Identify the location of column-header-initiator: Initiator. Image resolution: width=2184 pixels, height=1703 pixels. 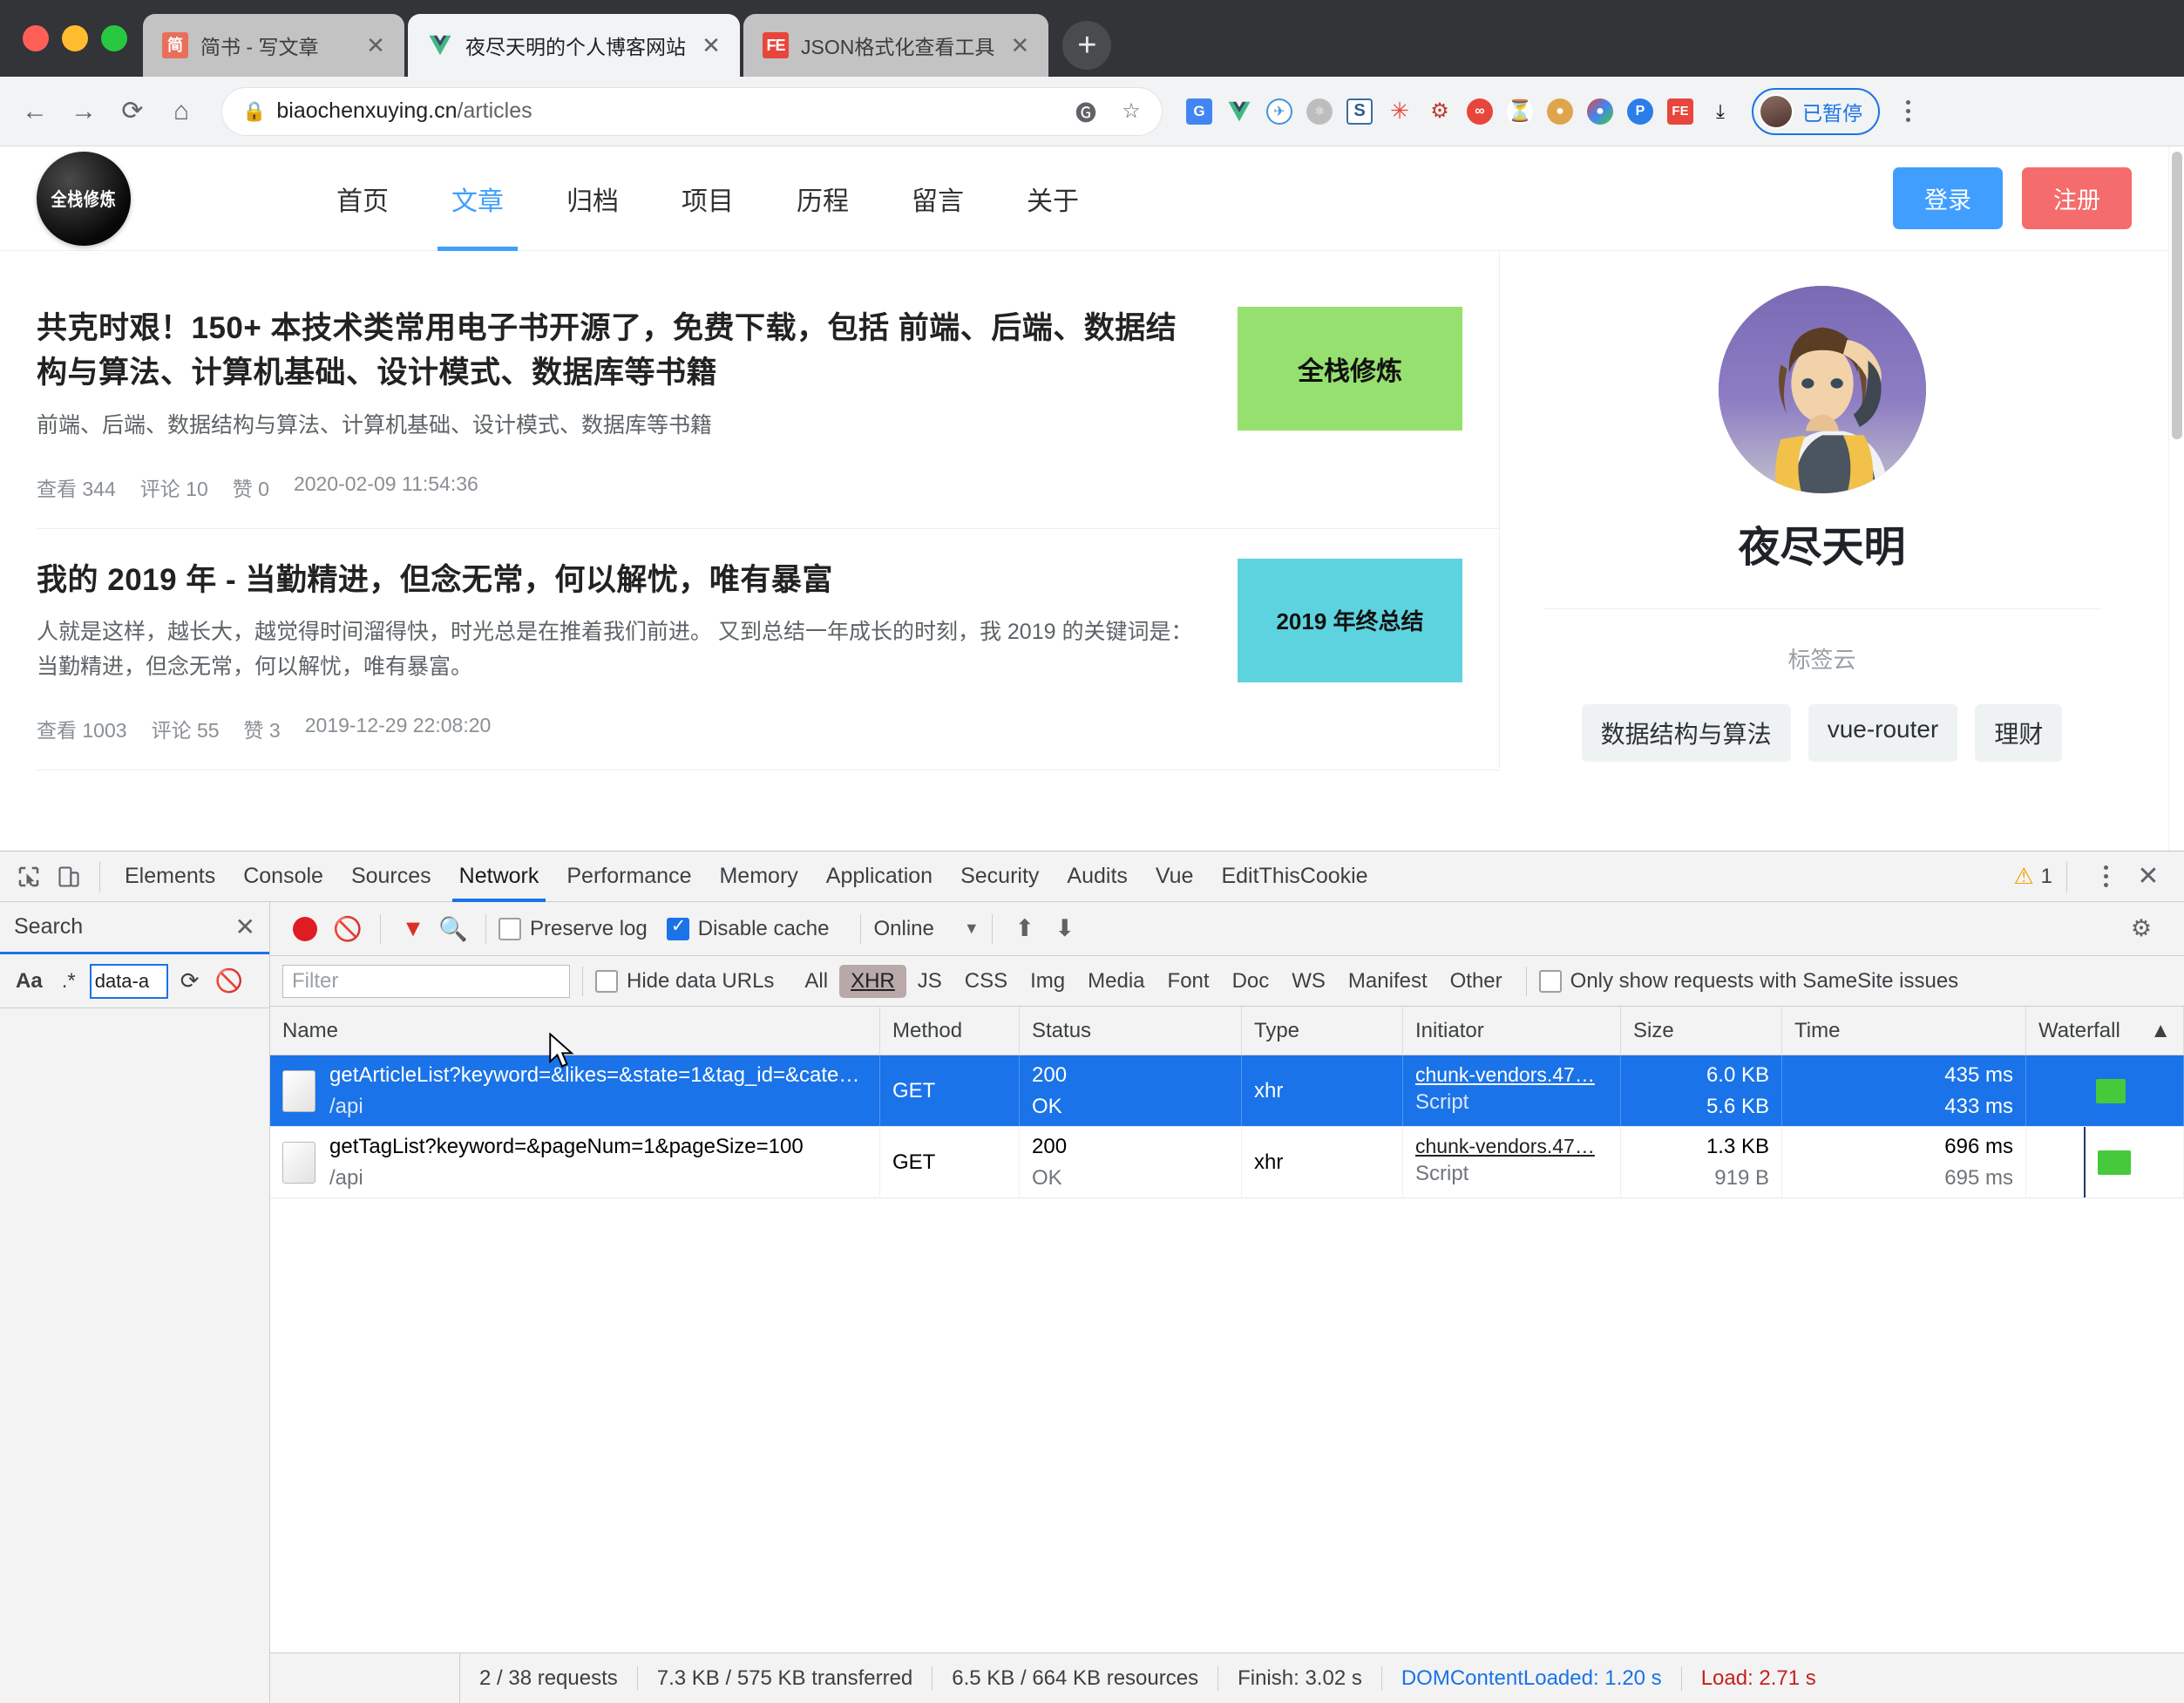
(1512, 1031).